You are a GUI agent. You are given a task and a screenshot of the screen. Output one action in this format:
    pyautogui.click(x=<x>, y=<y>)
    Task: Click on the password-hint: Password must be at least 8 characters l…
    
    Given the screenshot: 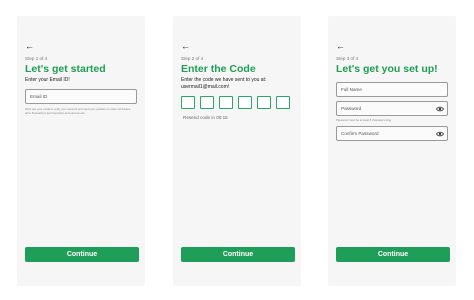 What is the action you would take?
    pyautogui.click(x=364, y=120)
    